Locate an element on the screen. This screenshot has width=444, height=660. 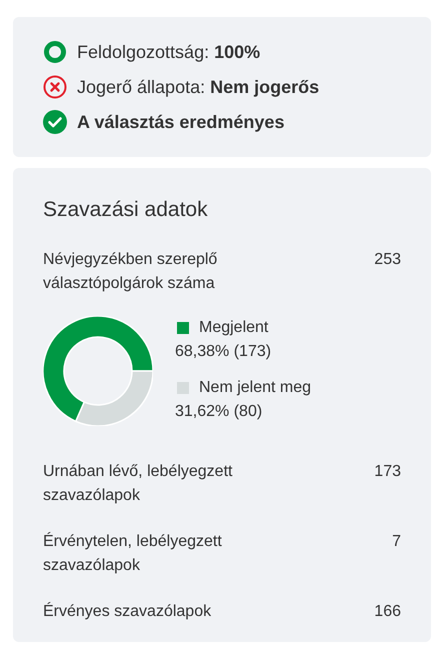
legend-value: 31,62% (80) is located at coordinates (218, 412).